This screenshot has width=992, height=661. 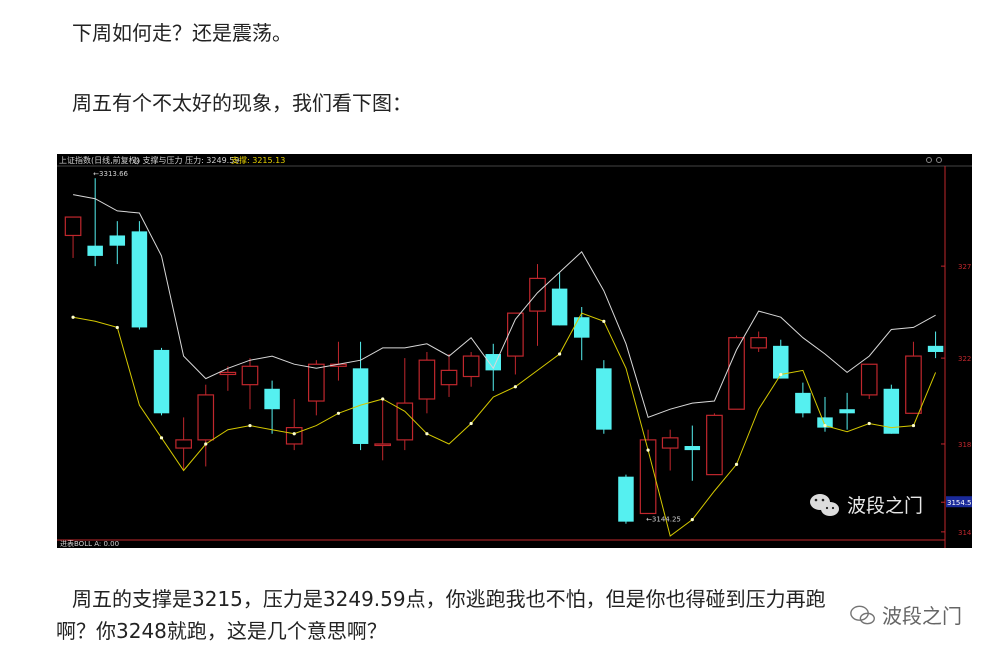 I want to click on wechat-icon, so click(x=862, y=614).